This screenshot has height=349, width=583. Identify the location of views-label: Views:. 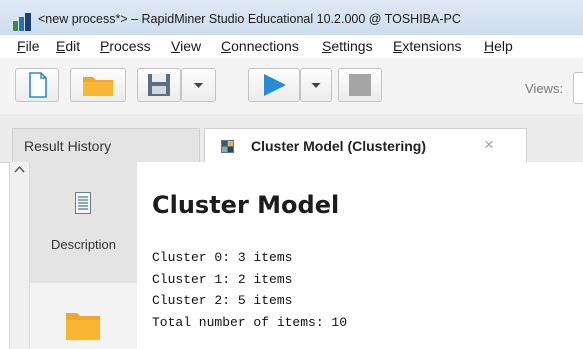
(544, 88).